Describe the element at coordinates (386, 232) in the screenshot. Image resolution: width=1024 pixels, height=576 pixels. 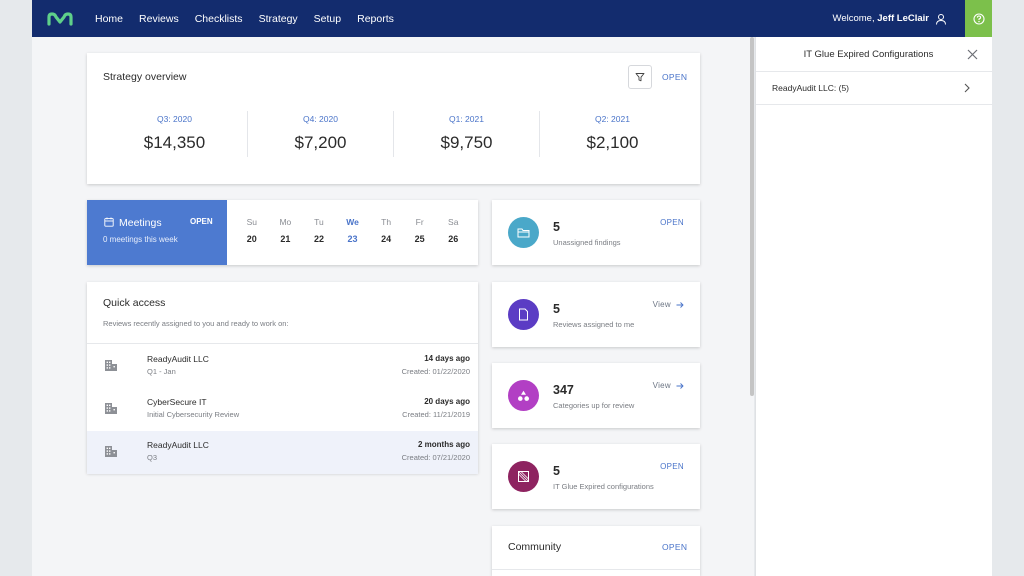
I see `calendar-day: Th 24` at that location.